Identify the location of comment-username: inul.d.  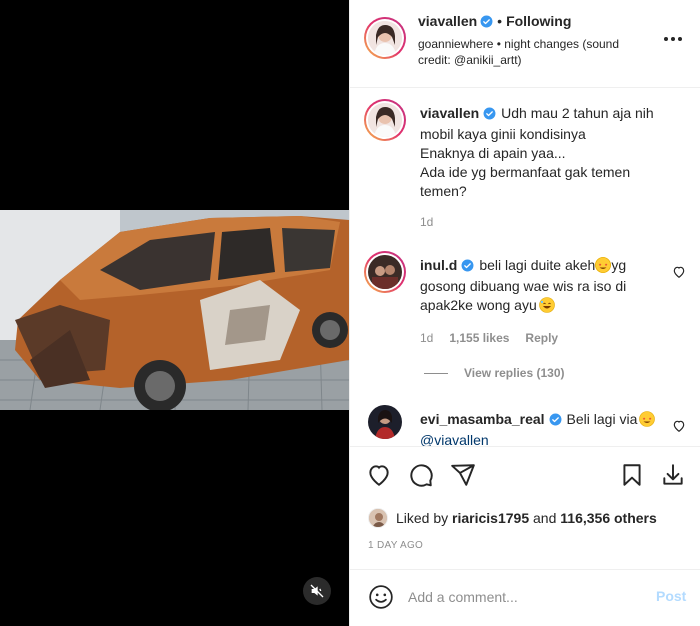
(438, 265).